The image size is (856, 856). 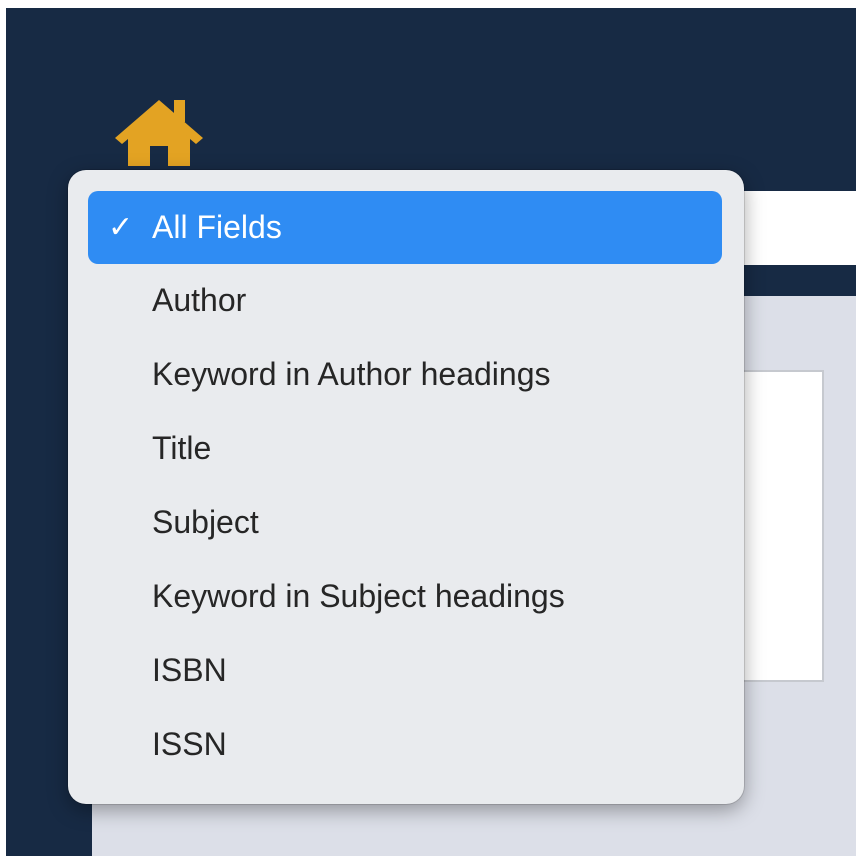 What do you see at coordinates (217, 227) in the screenshot?
I see `menu-item-label: All Fields` at bounding box center [217, 227].